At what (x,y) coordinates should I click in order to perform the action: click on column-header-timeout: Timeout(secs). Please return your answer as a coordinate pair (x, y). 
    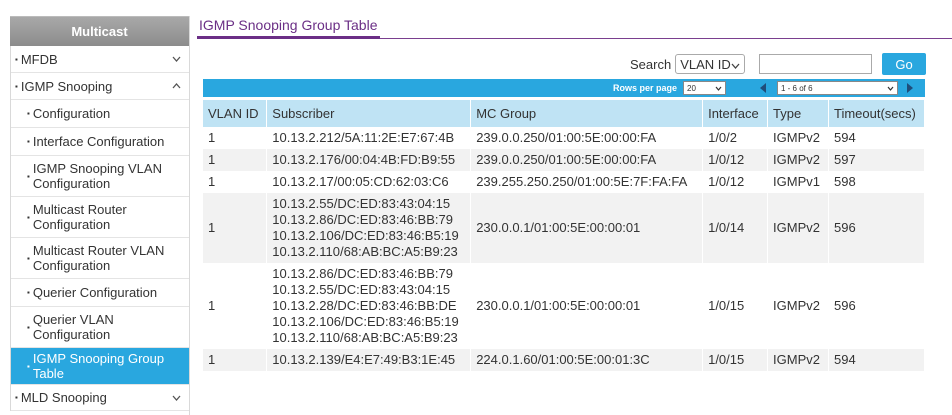
    Looking at the image, I should click on (876, 113).